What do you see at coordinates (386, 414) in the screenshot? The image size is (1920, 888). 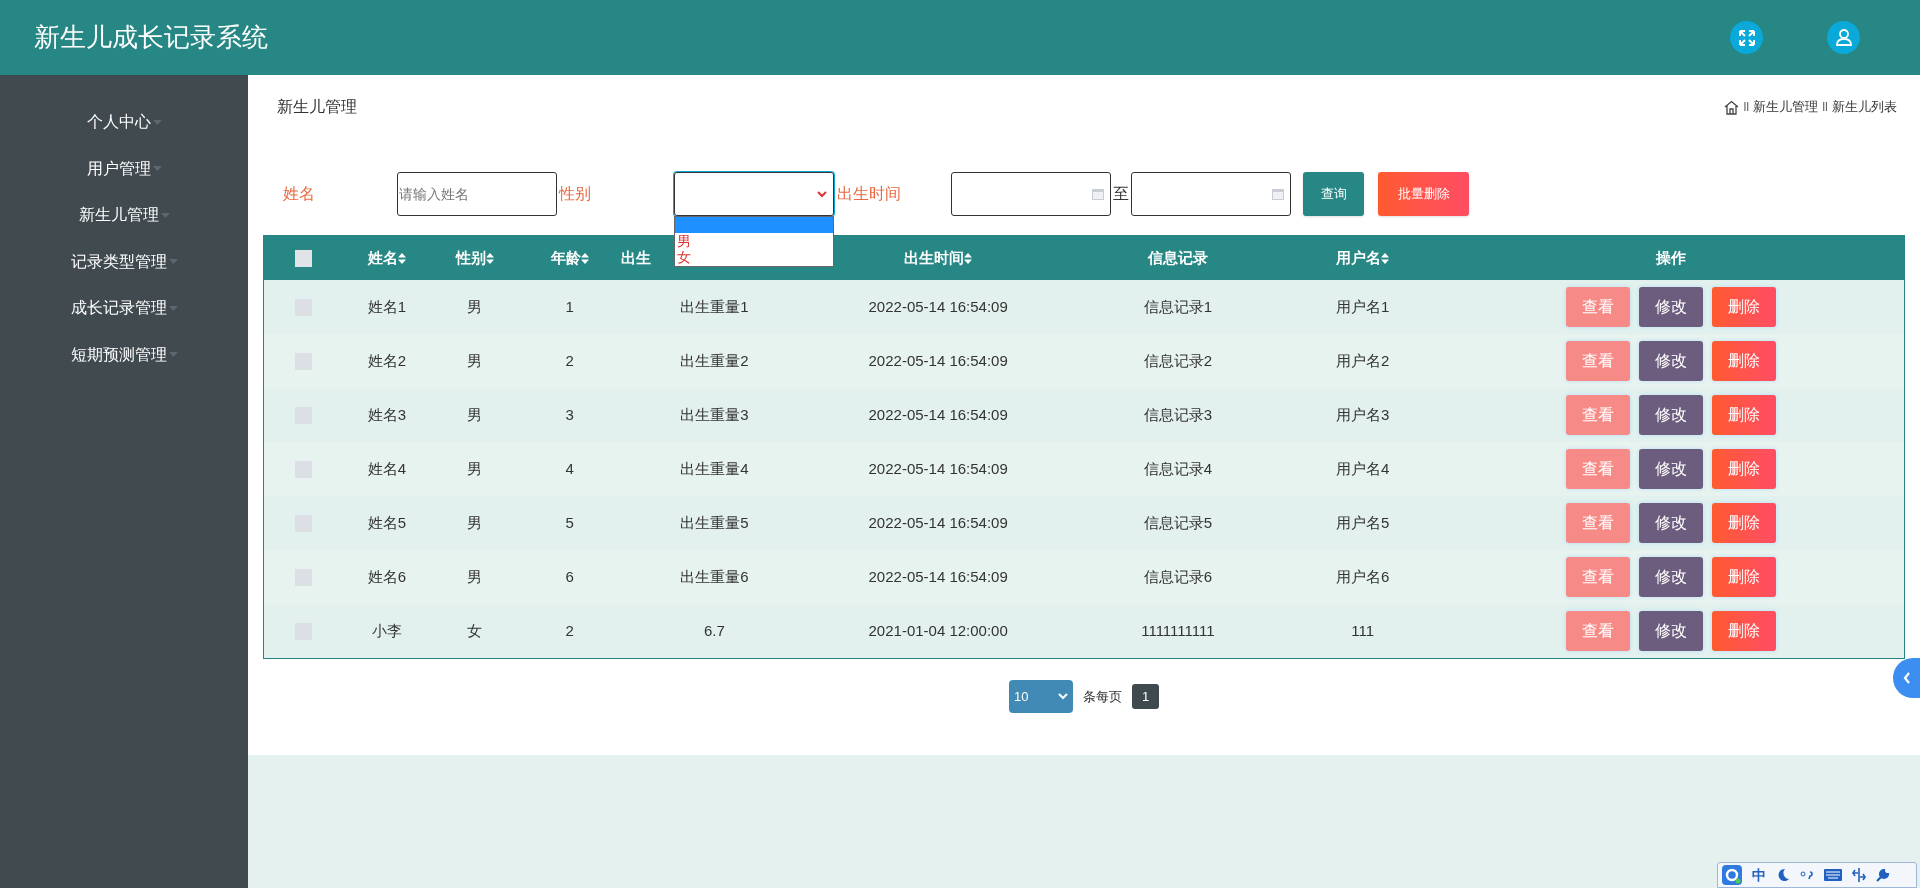 I see `table-cell-text: 姓名3` at bounding box center [386, 414].